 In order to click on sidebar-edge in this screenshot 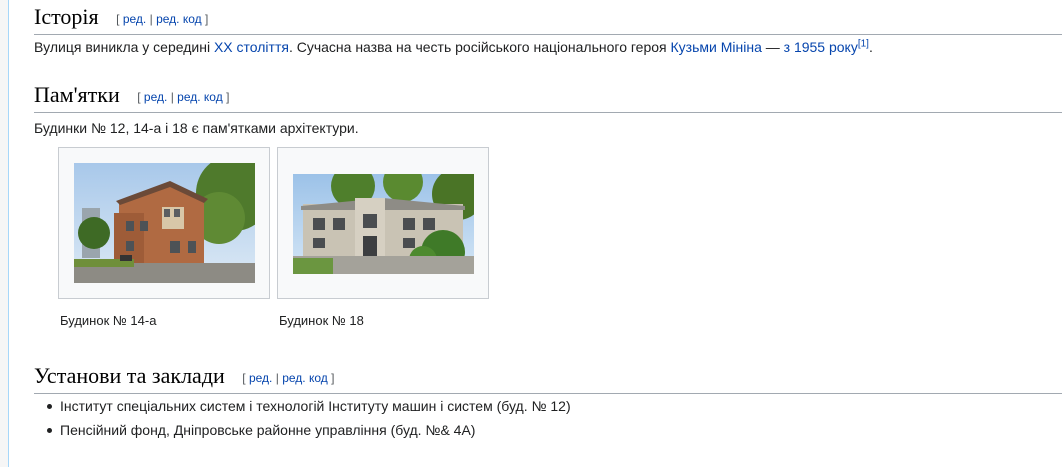, I will do `click(4, 233)`.